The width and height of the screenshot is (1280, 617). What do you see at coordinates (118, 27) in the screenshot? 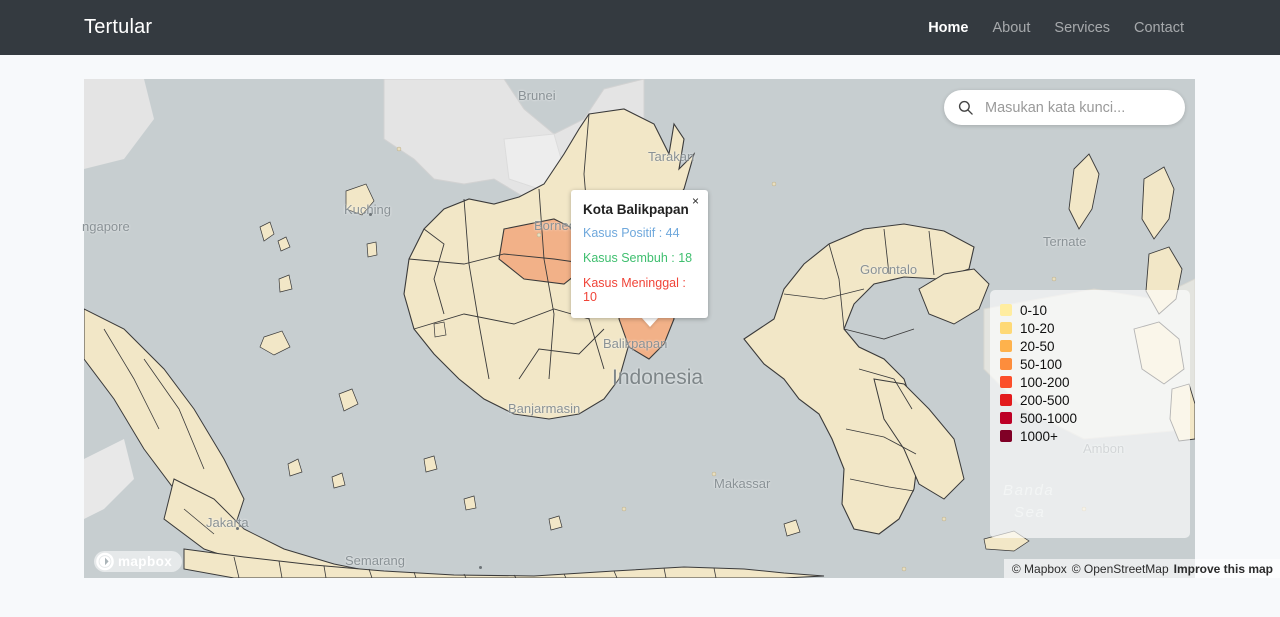
I see `brand-logo: Tertular` at bounding box center [118, 27].